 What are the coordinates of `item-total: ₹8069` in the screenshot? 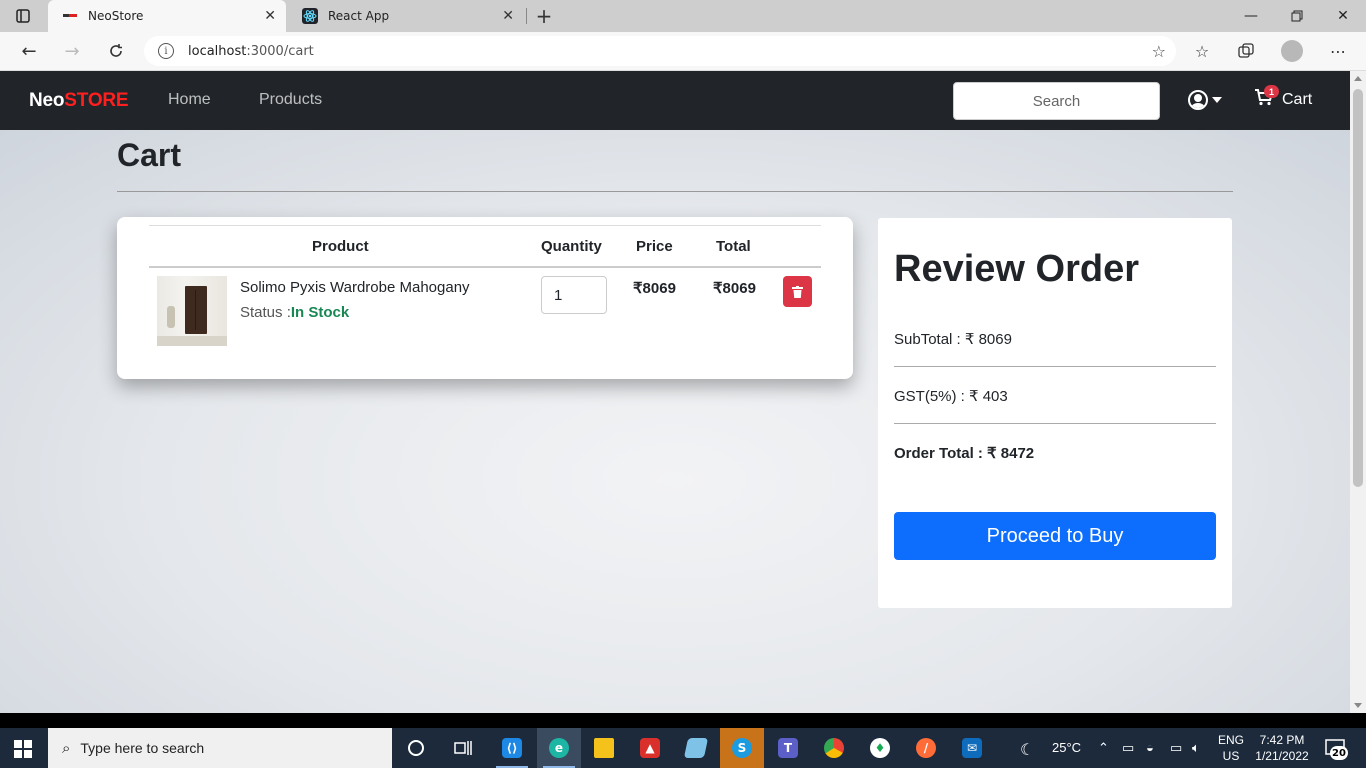 It's located at (734, 288).